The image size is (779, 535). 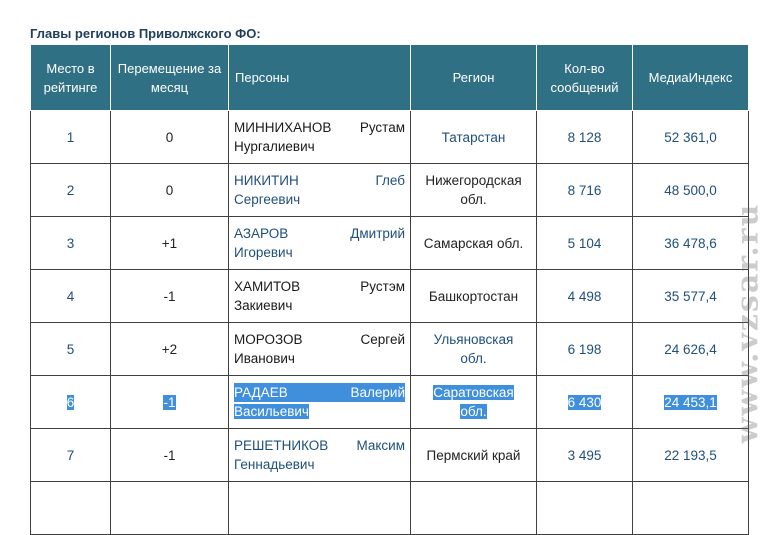 I want to click on rank-cell: 5, so click(x=70, y=349).